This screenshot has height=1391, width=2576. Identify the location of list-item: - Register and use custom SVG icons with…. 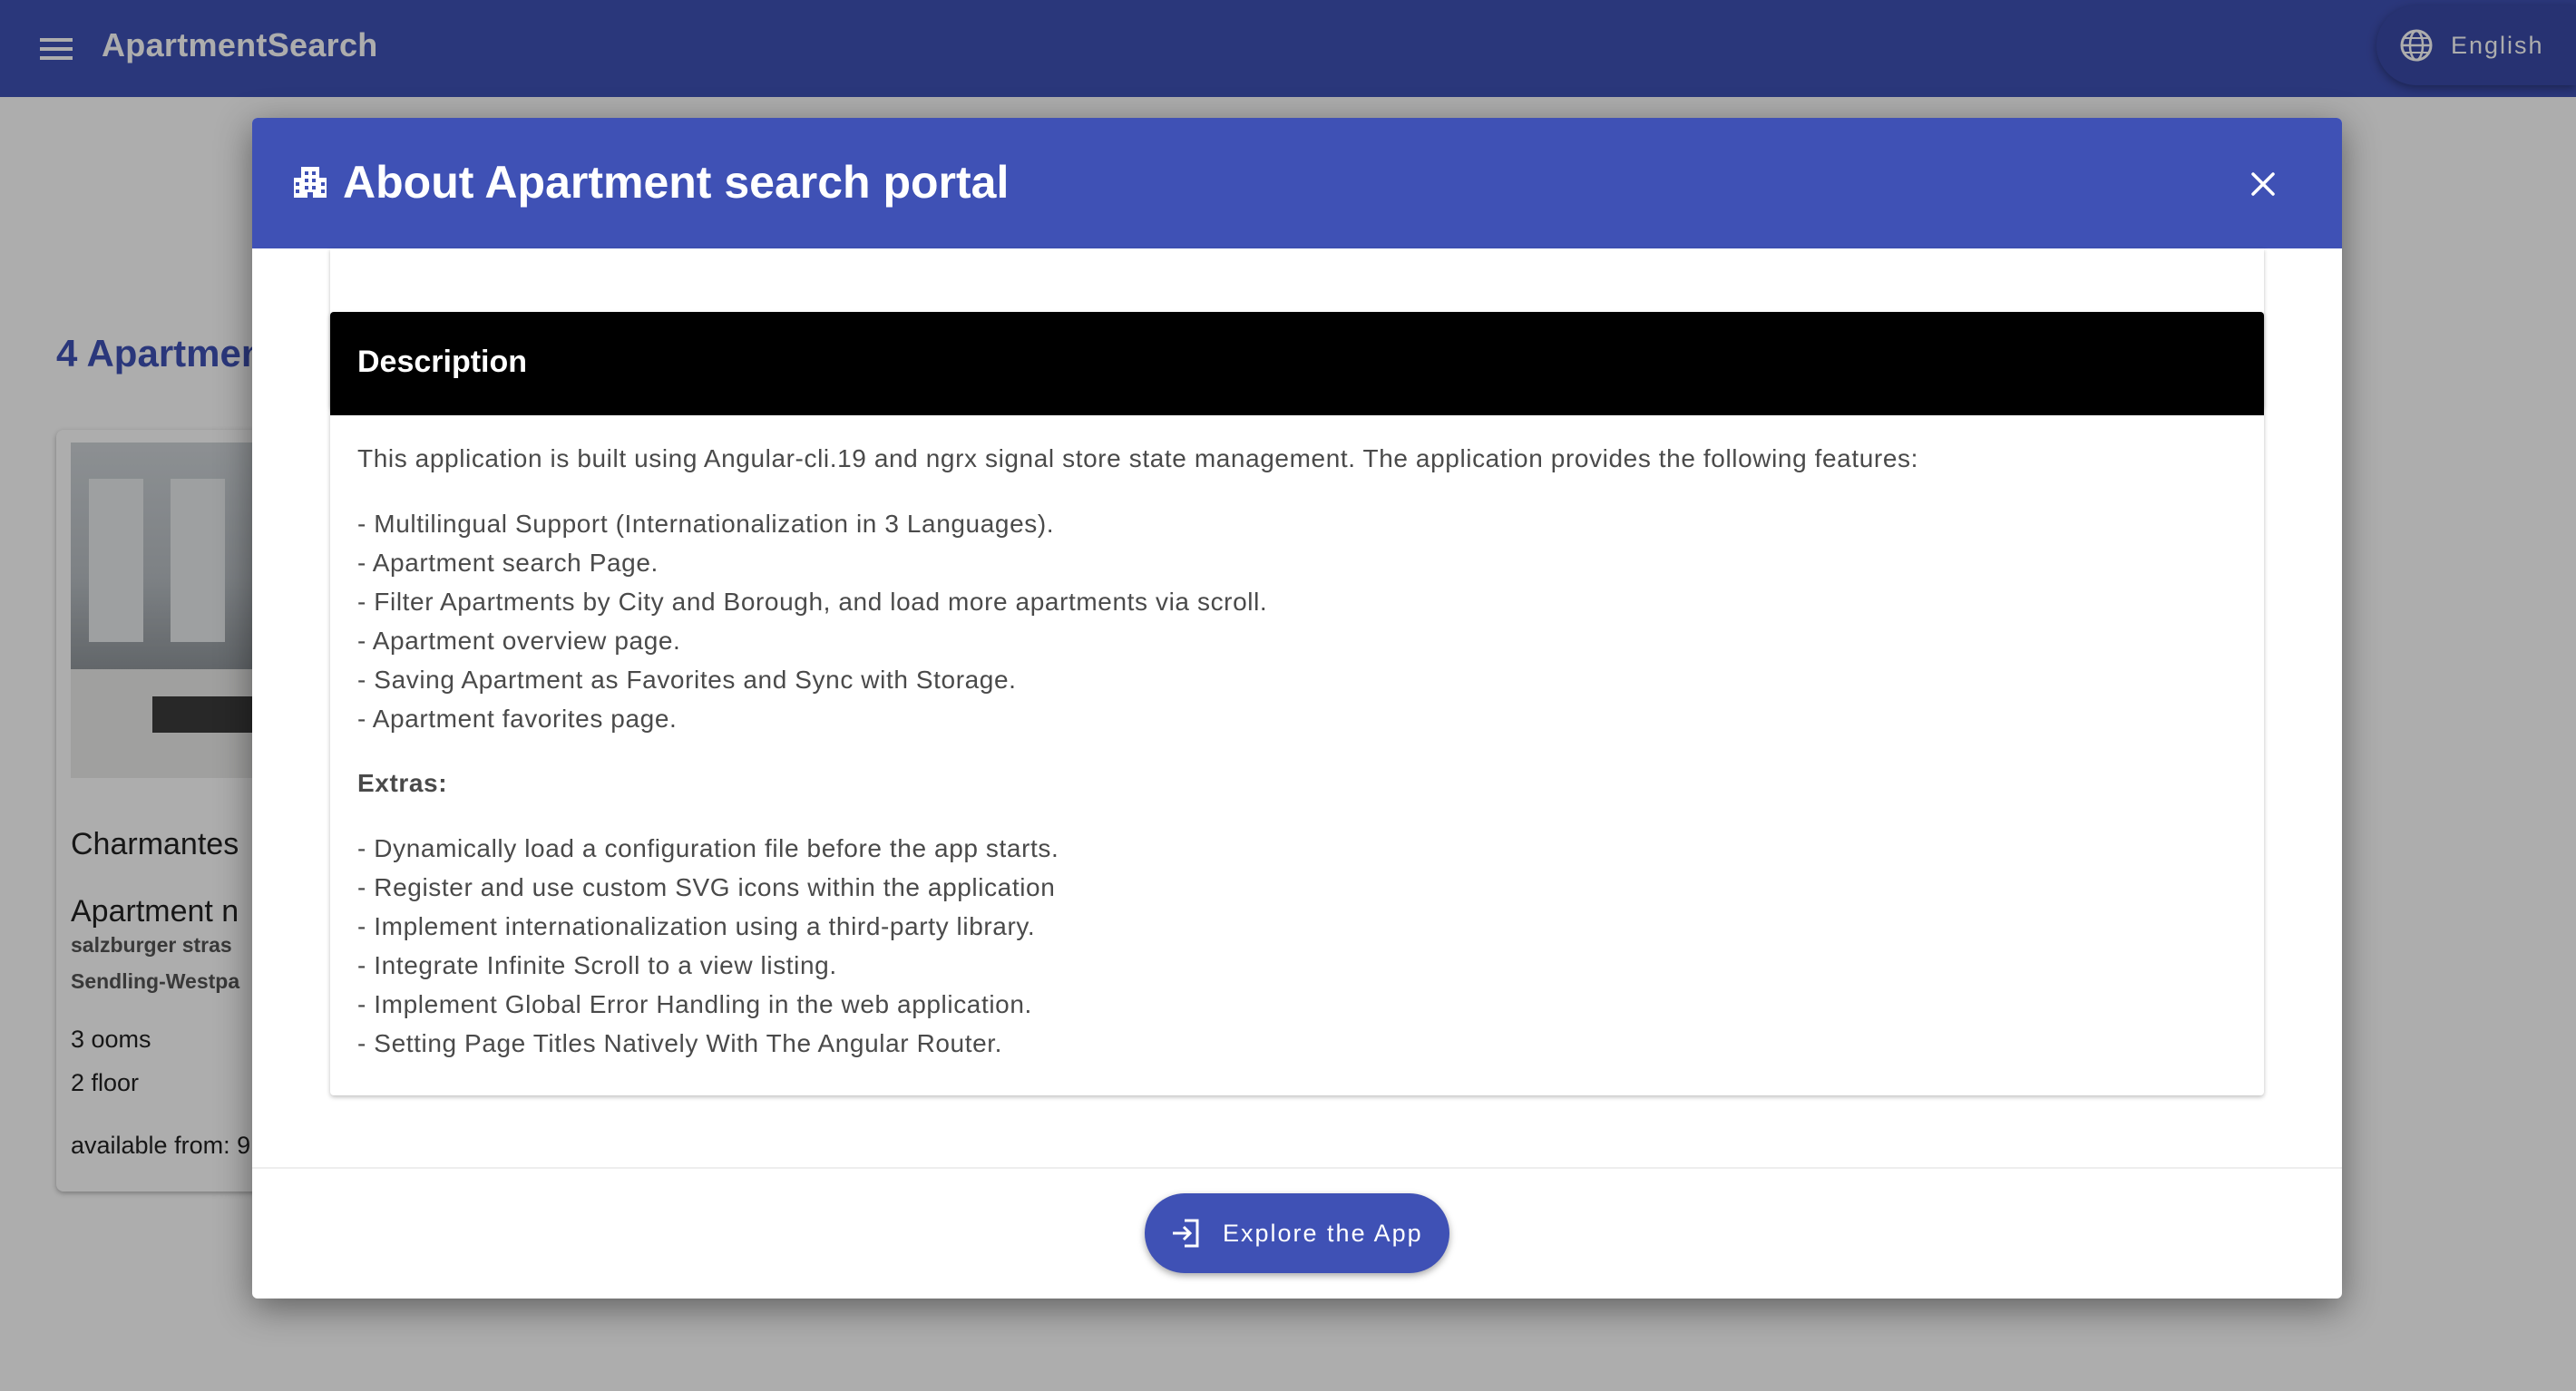
(706, 887).